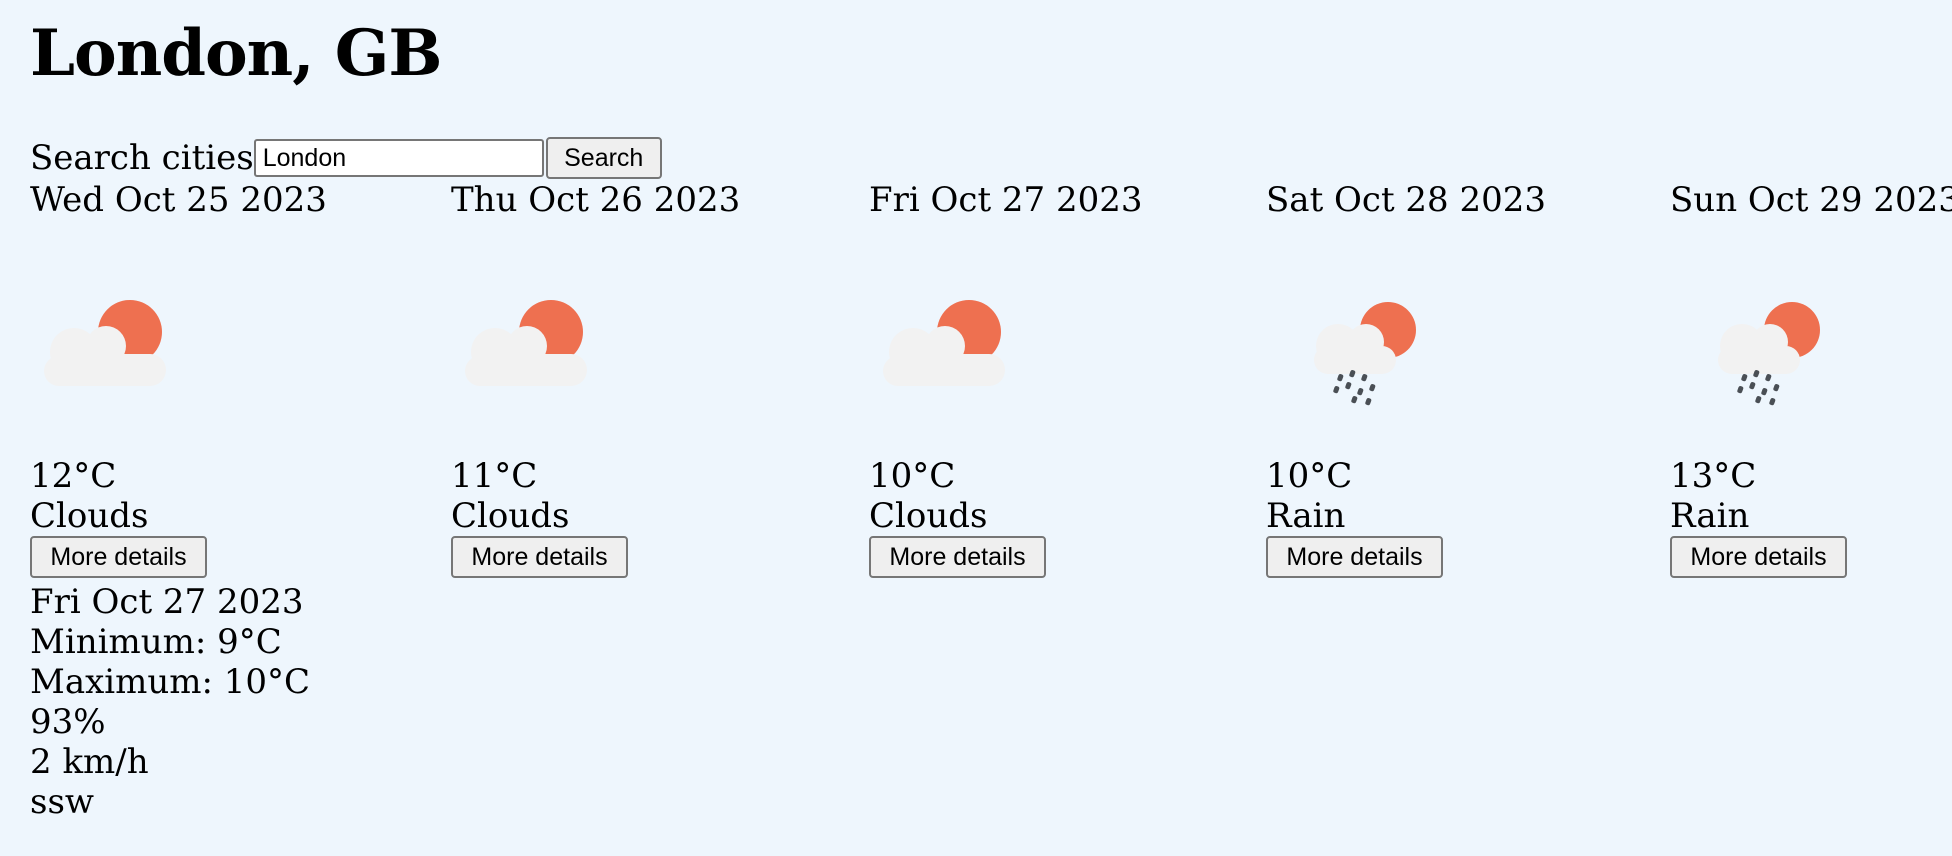  I want to click on details-maximum: Maximum: 10°C, so click(170, 682).